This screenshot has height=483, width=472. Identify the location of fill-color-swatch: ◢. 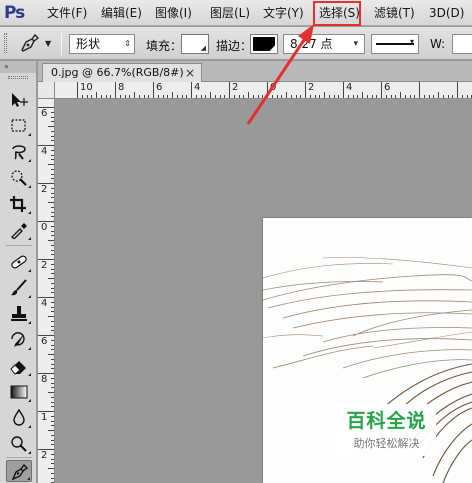
(195, 44).